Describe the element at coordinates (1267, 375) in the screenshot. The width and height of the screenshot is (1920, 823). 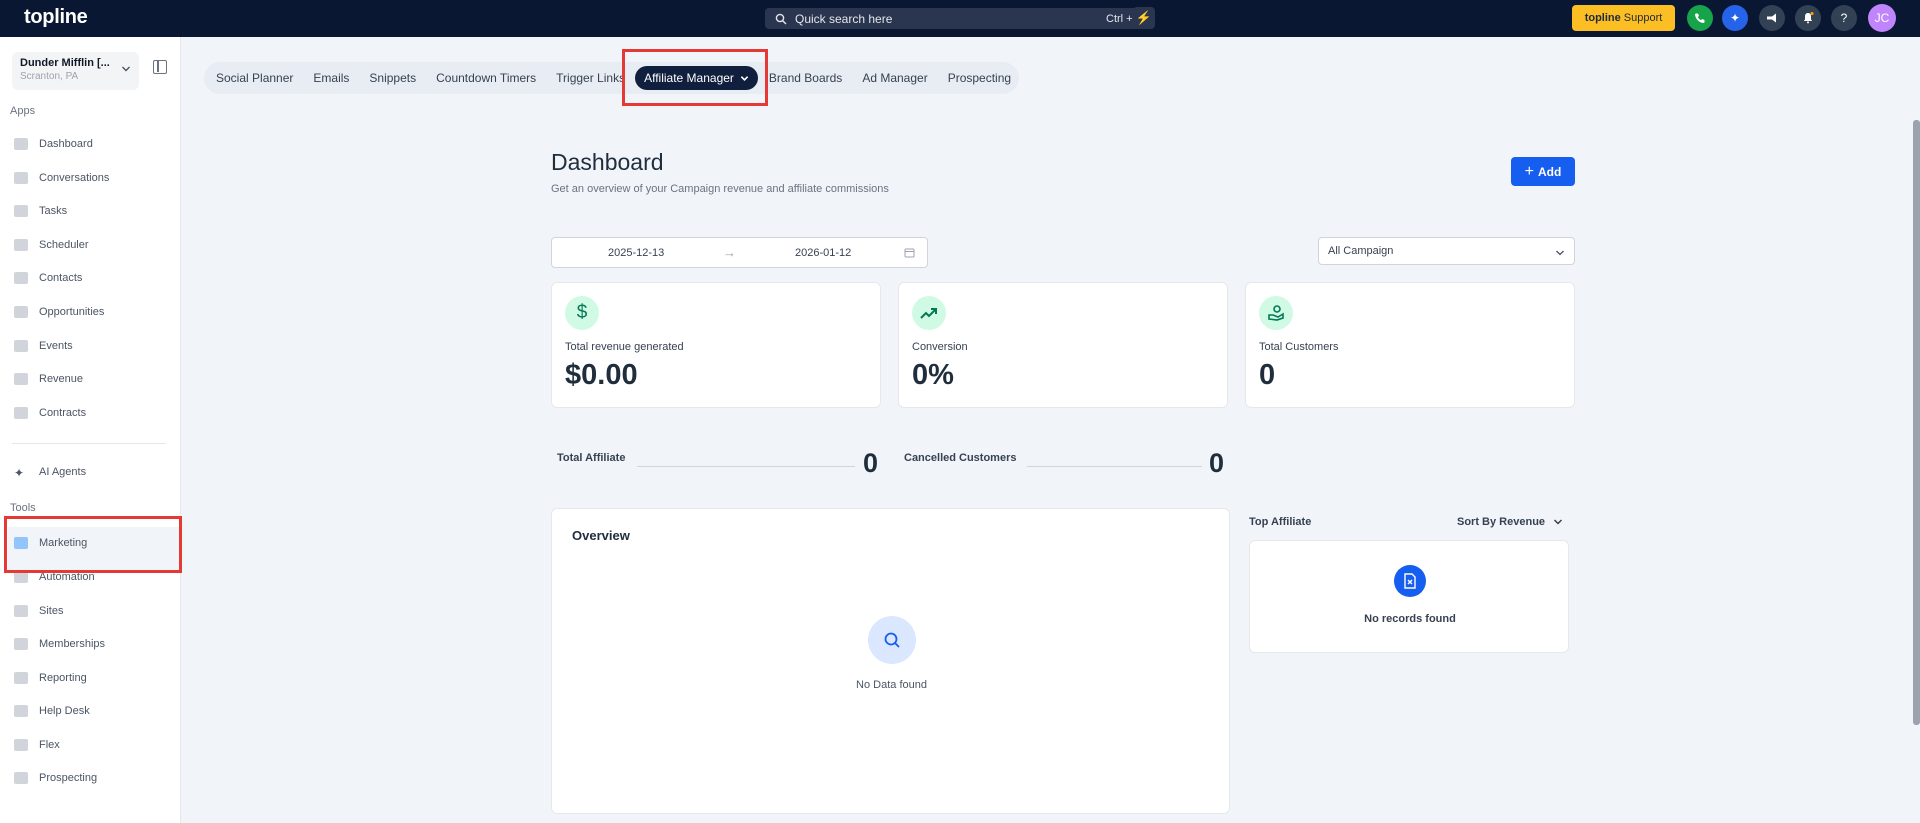
I see `stat-value: 0` at that location.